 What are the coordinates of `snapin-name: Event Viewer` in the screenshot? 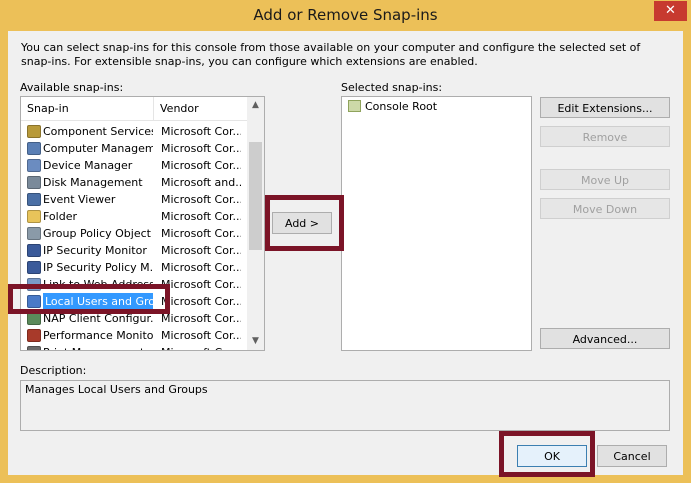 It's located at (79, 199).